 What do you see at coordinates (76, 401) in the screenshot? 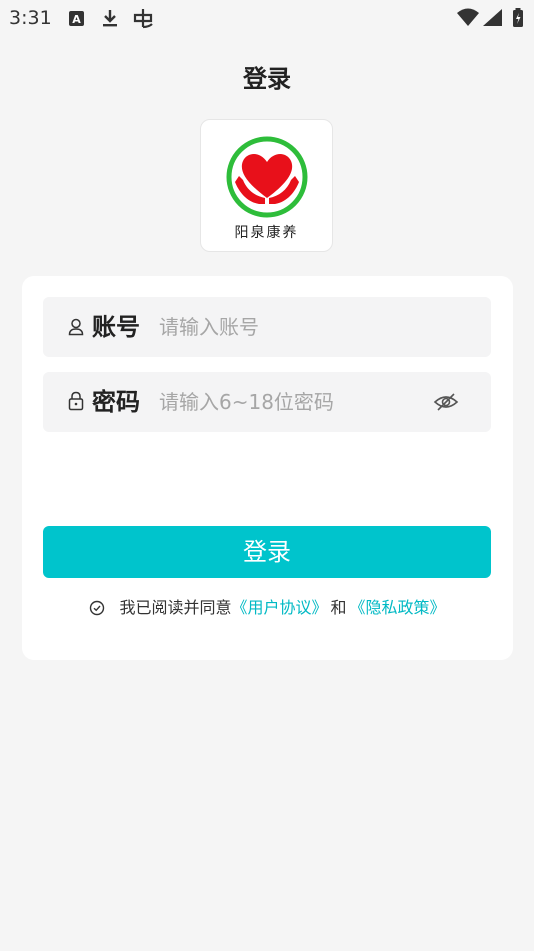
I see `lock-icon` at bounding box center [76, 401].